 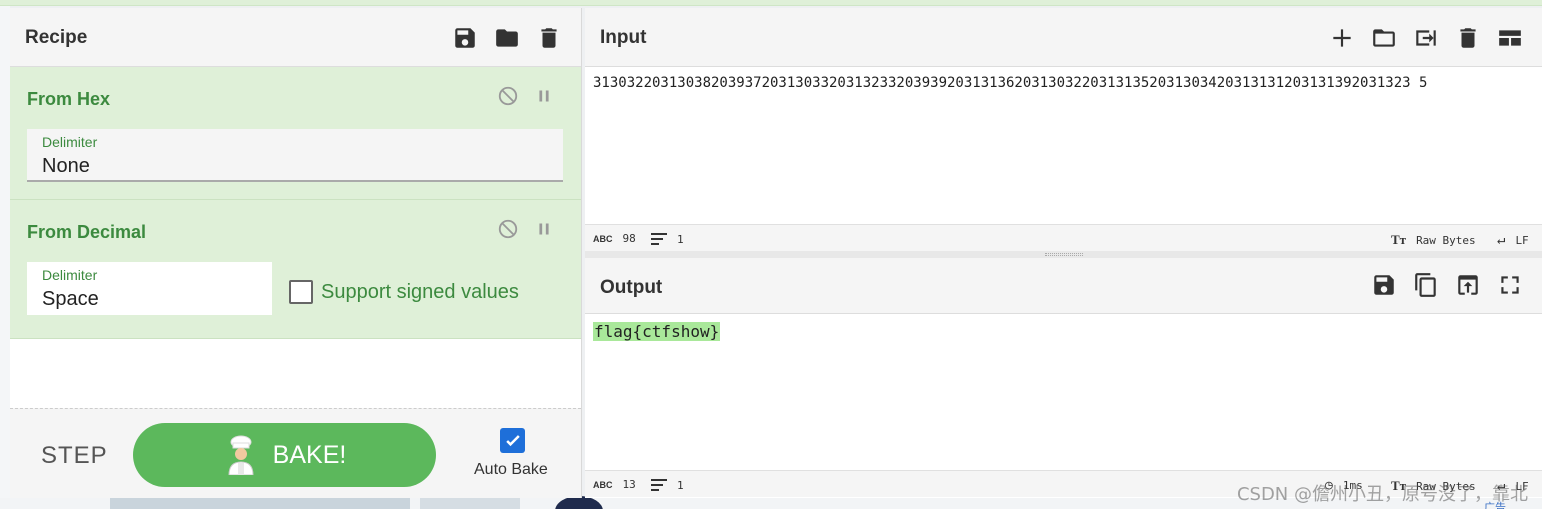 What do you see at coordinates (1468, 285) in the screenshot?
I see `replace-input-icon` at bounding box center [1468, 285].